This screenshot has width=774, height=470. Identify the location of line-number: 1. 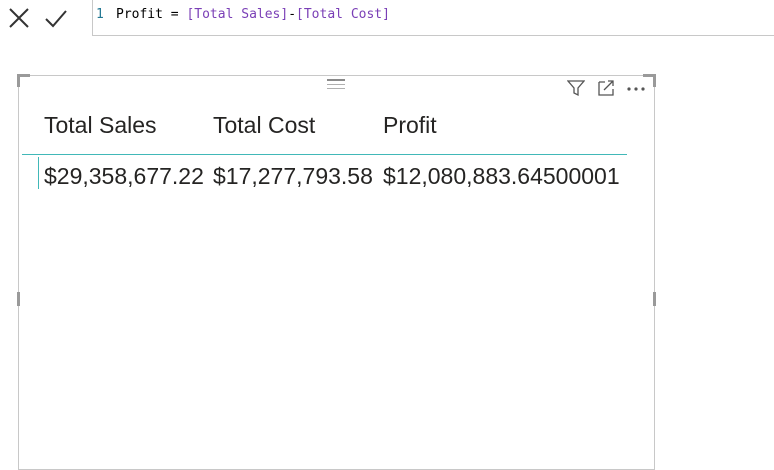
(100, 14).